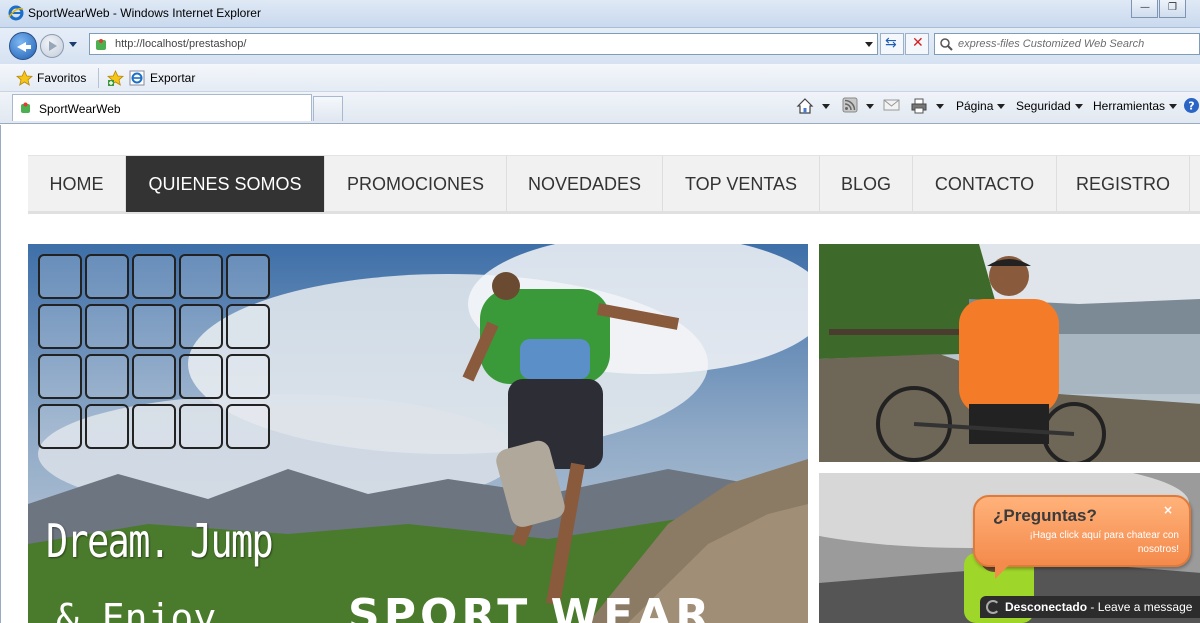  I want to click on refresh-button: ⇆, so click(892, 44).